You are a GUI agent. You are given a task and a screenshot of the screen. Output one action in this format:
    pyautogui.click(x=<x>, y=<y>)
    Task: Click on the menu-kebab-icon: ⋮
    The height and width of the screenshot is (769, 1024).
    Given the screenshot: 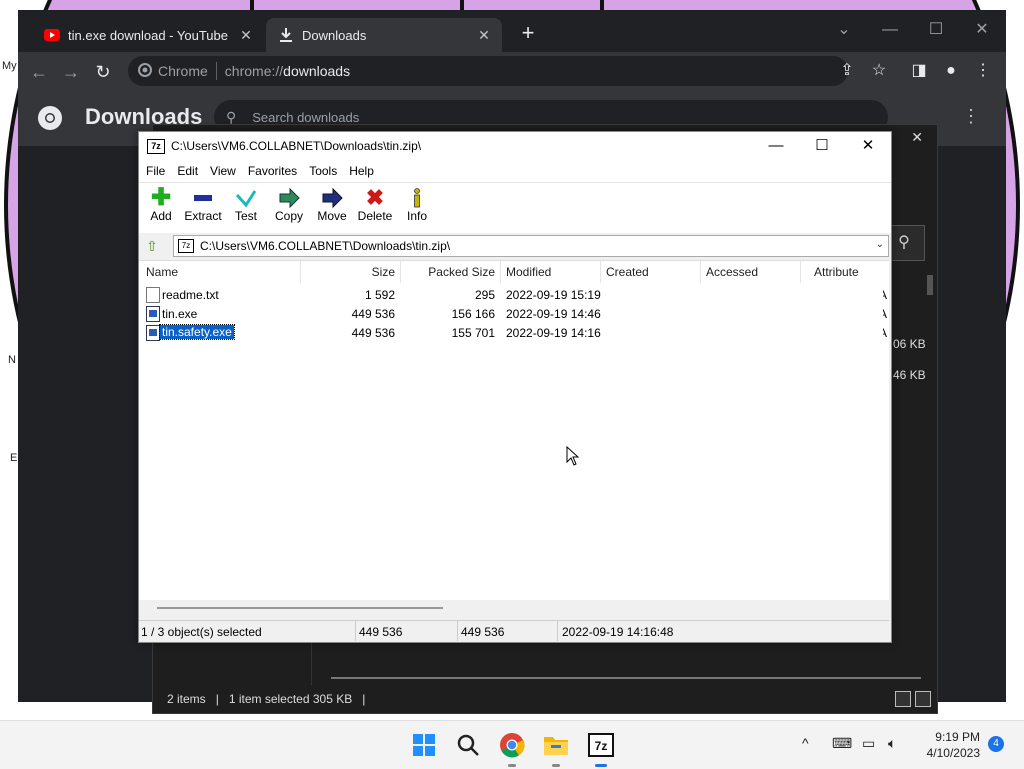 What is the action you would take?
    pyautogui.click(x=983, y=71)
    